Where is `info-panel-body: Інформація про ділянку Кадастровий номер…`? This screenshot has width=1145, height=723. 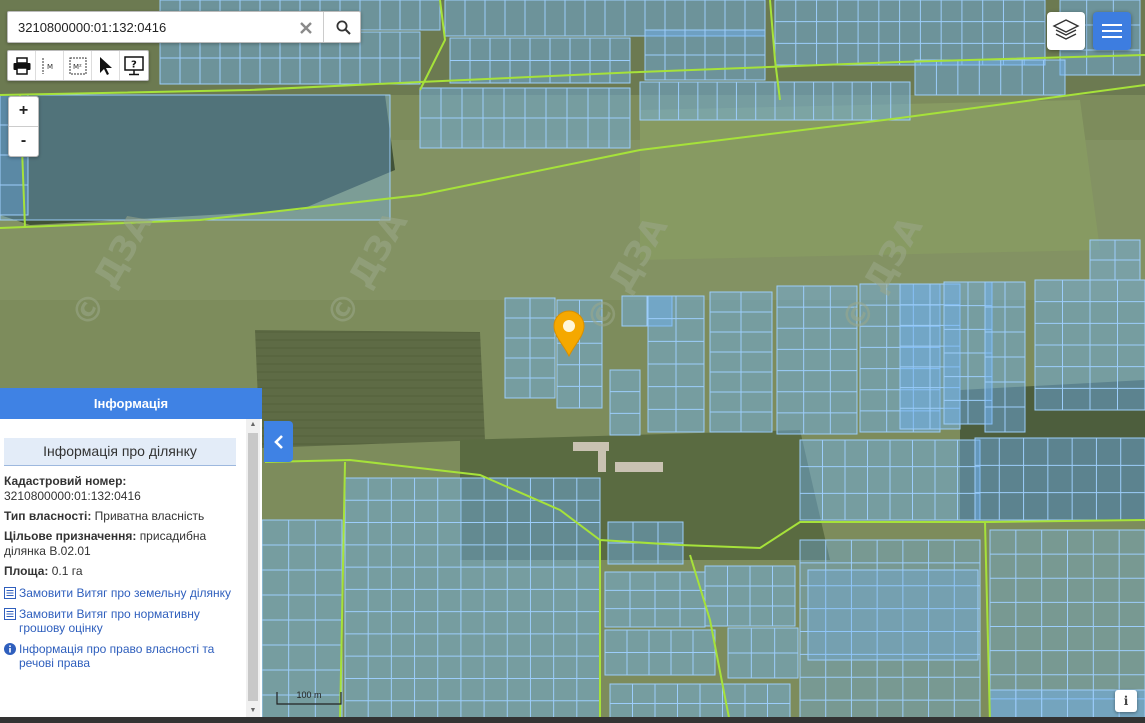 info-panel-body: Інформація про ділянку Кадастровий номер… is located at coordinates (123, 571).